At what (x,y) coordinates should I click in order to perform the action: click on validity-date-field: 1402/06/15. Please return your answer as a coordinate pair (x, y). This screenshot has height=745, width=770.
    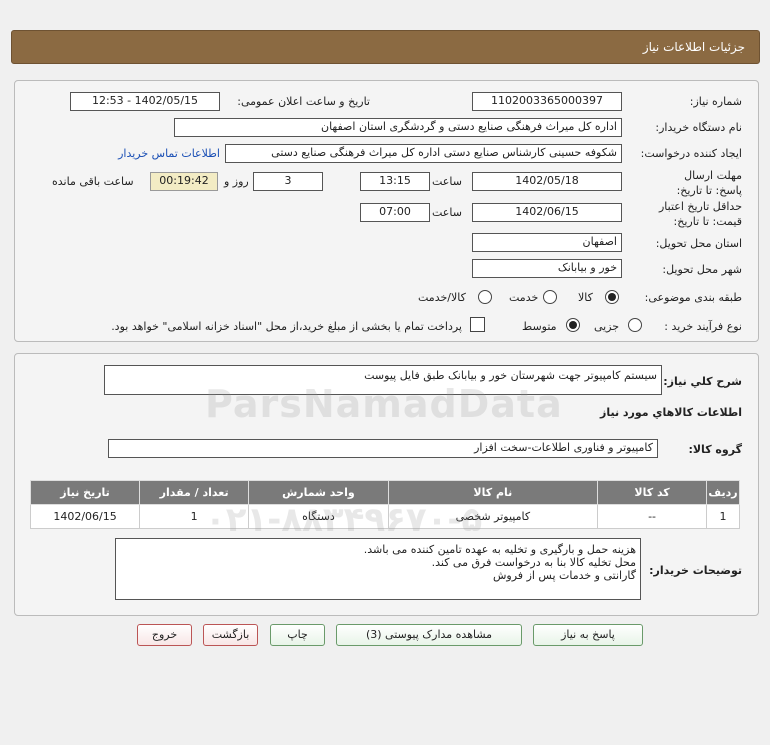
    Looking at the image, I should click on (547, 212).